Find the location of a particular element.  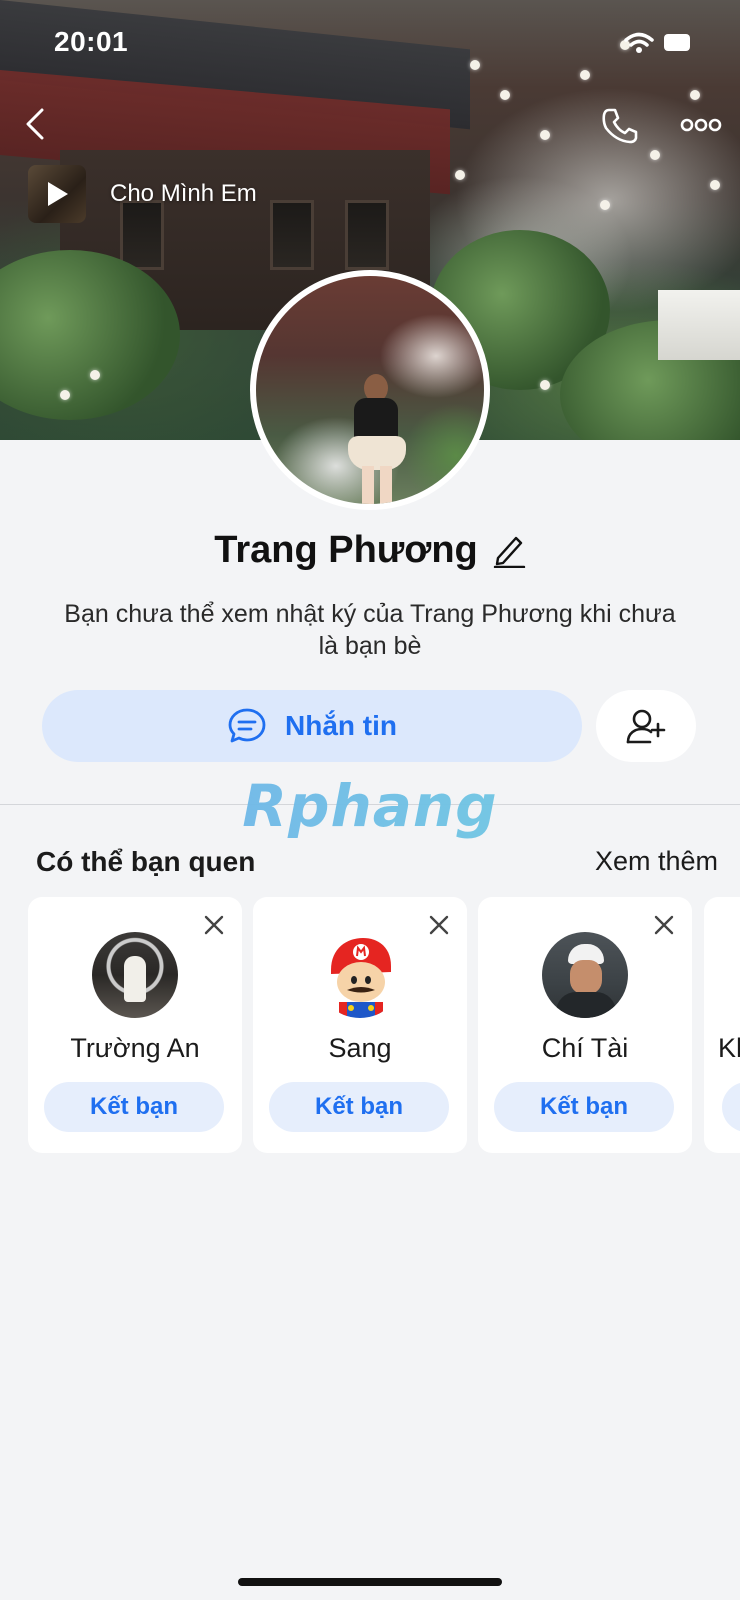

profile-name-row: Trang Phương is located at coordinates (370, 550).